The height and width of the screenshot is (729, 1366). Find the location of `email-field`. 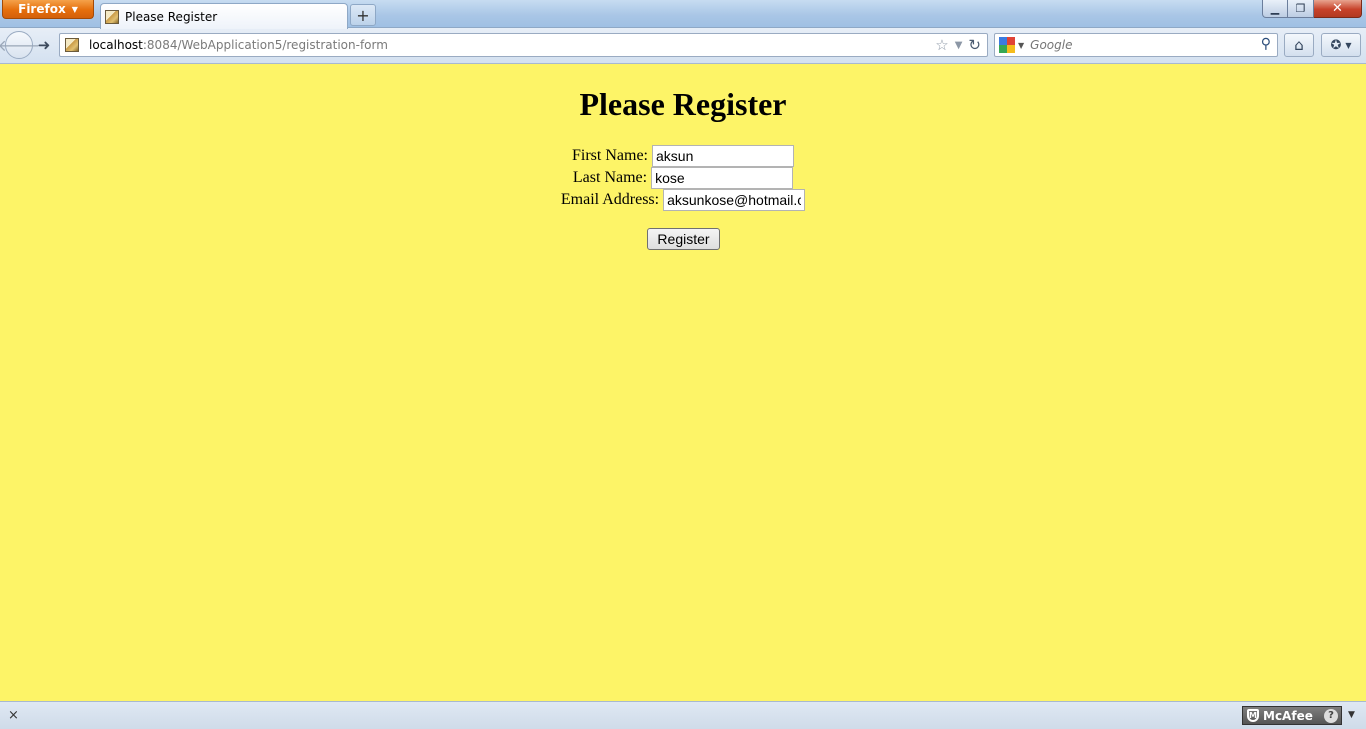

email-field is located at coordinates (734, 200).